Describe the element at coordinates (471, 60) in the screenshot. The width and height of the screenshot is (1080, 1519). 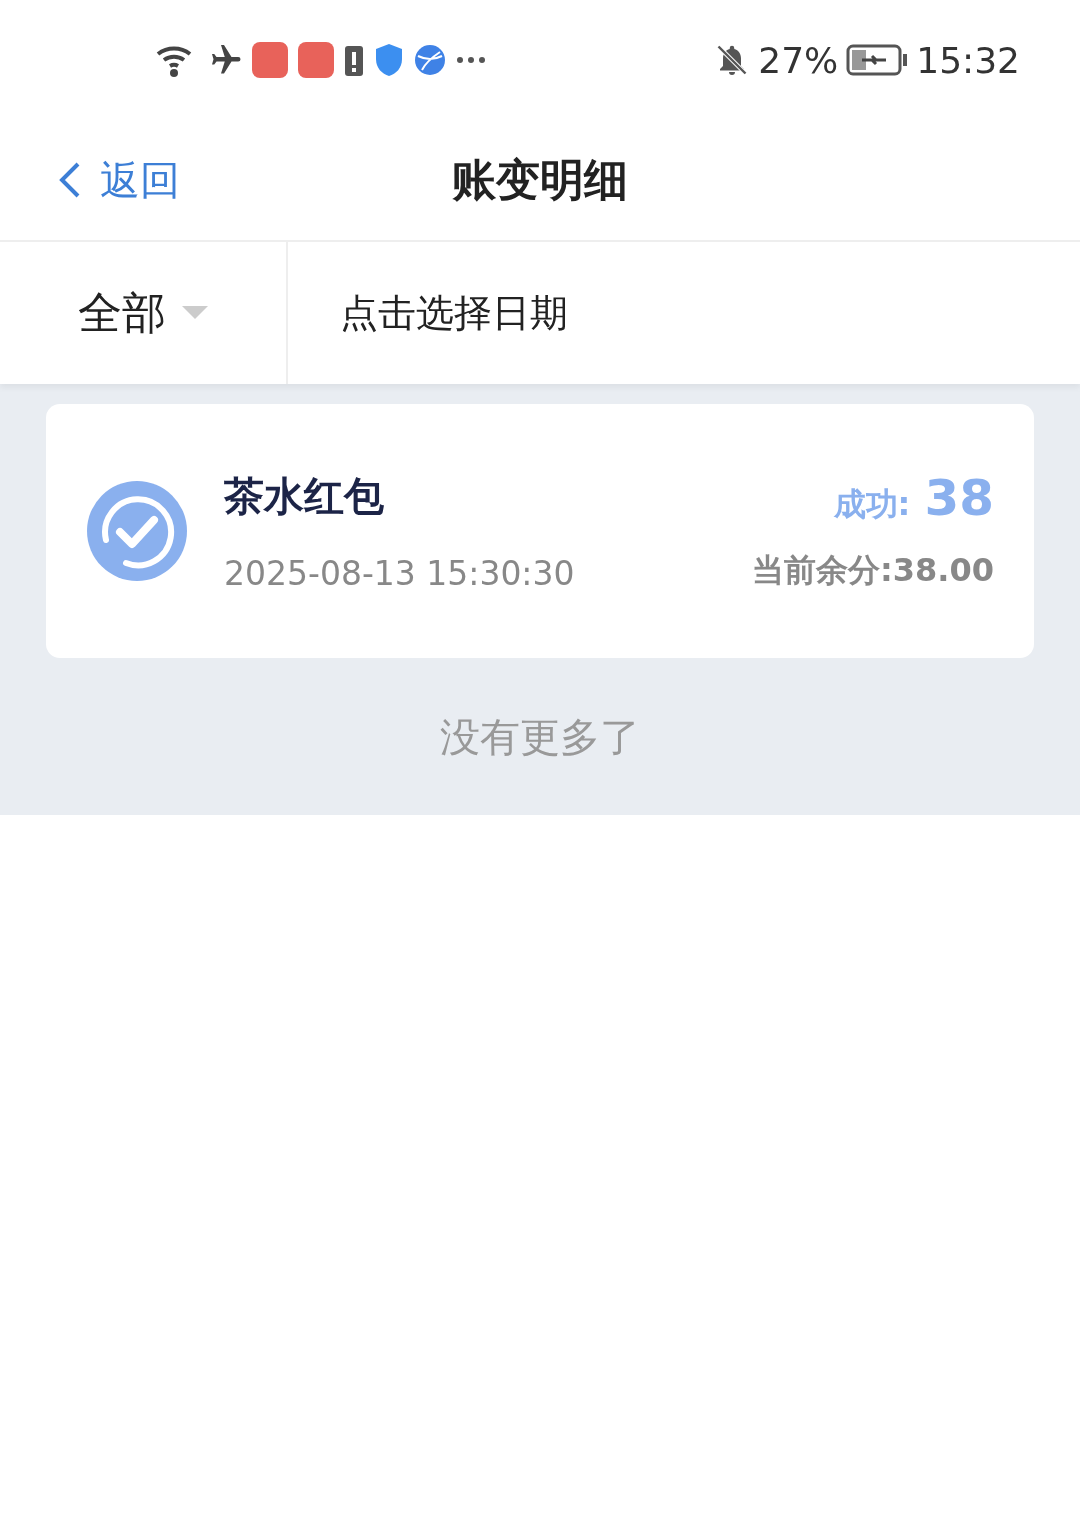
I see `more-icon` at that location.